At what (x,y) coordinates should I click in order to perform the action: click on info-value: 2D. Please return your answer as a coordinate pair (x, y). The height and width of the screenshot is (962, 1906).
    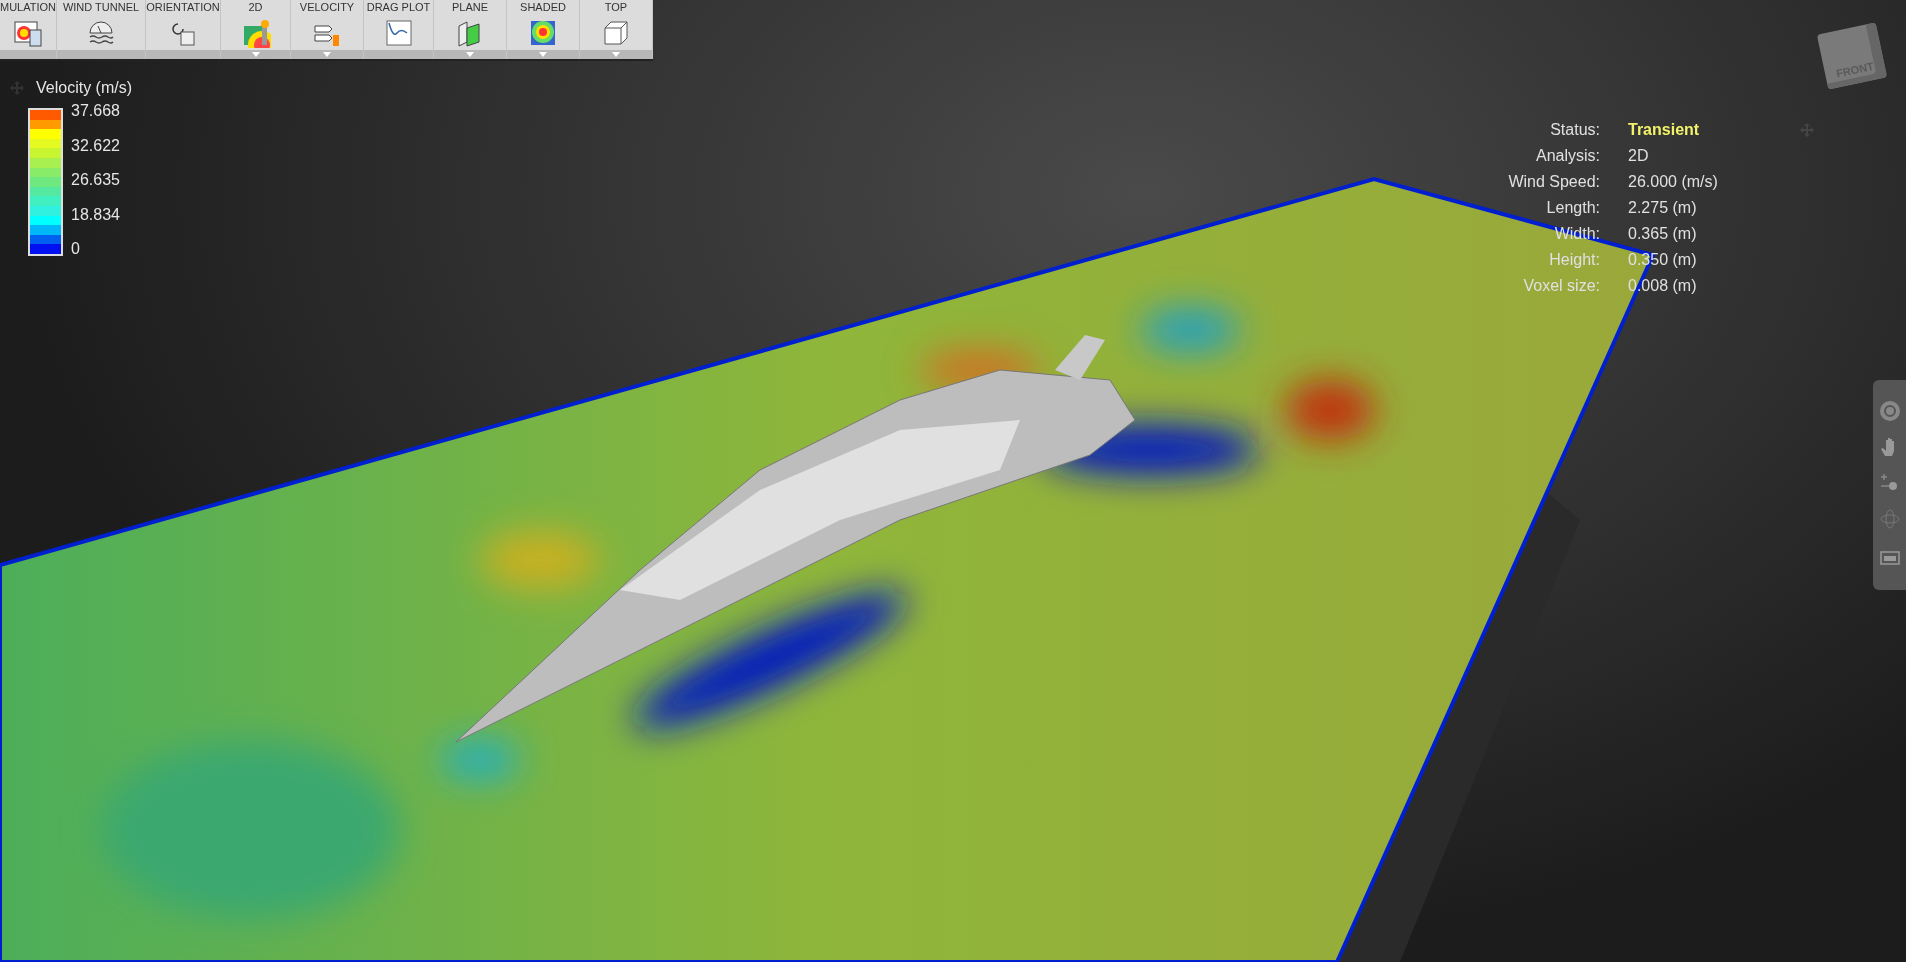
    Looking at the image, I should click on (1639, 156).